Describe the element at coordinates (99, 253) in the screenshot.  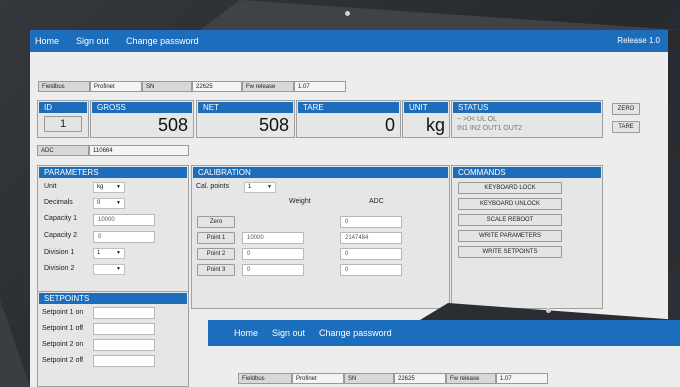
I see `division-1-select-value: 1` at that location.